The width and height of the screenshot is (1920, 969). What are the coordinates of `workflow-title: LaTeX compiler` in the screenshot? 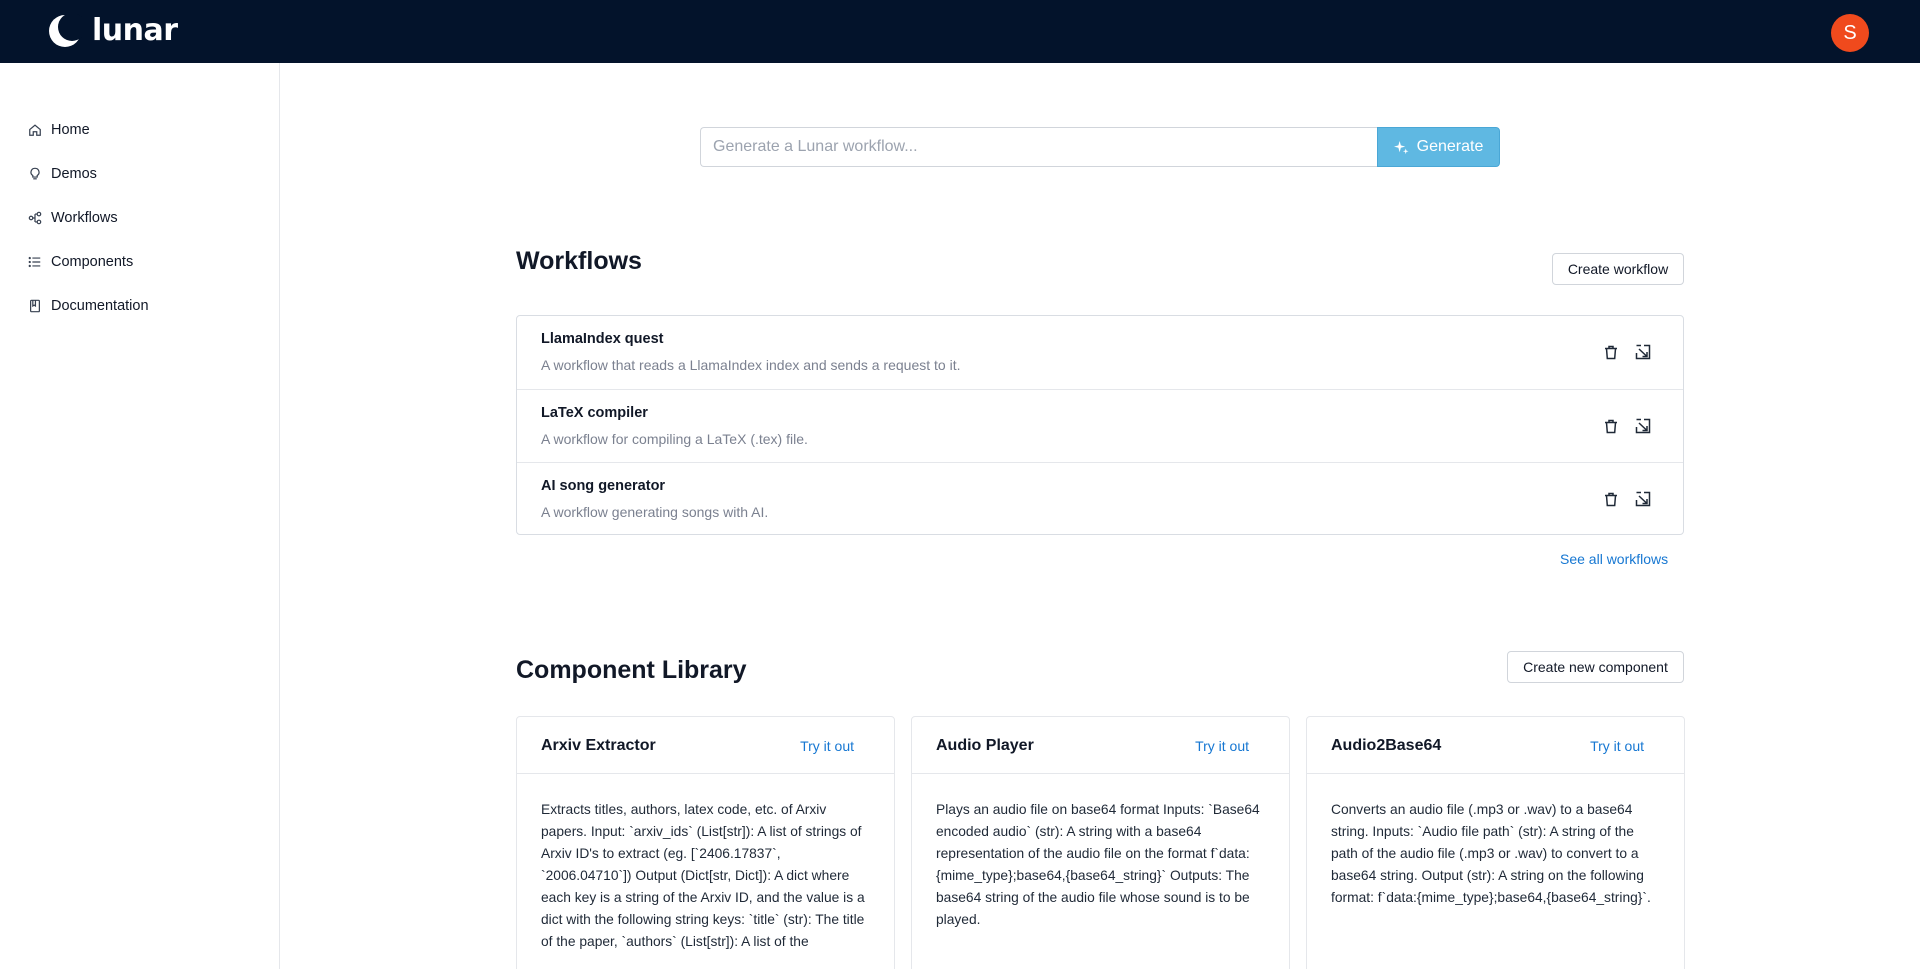 It's located at (594, 413).